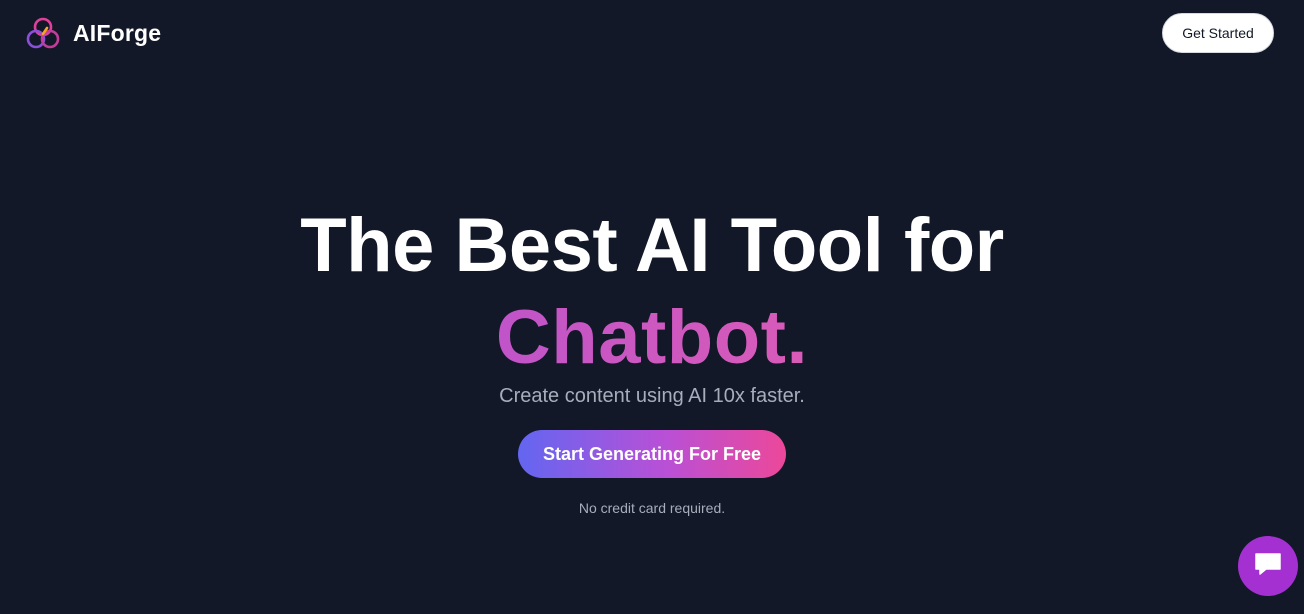 The image size is (1304, 614). I want to click on chat-bubble-icon, so click(1268, 566).